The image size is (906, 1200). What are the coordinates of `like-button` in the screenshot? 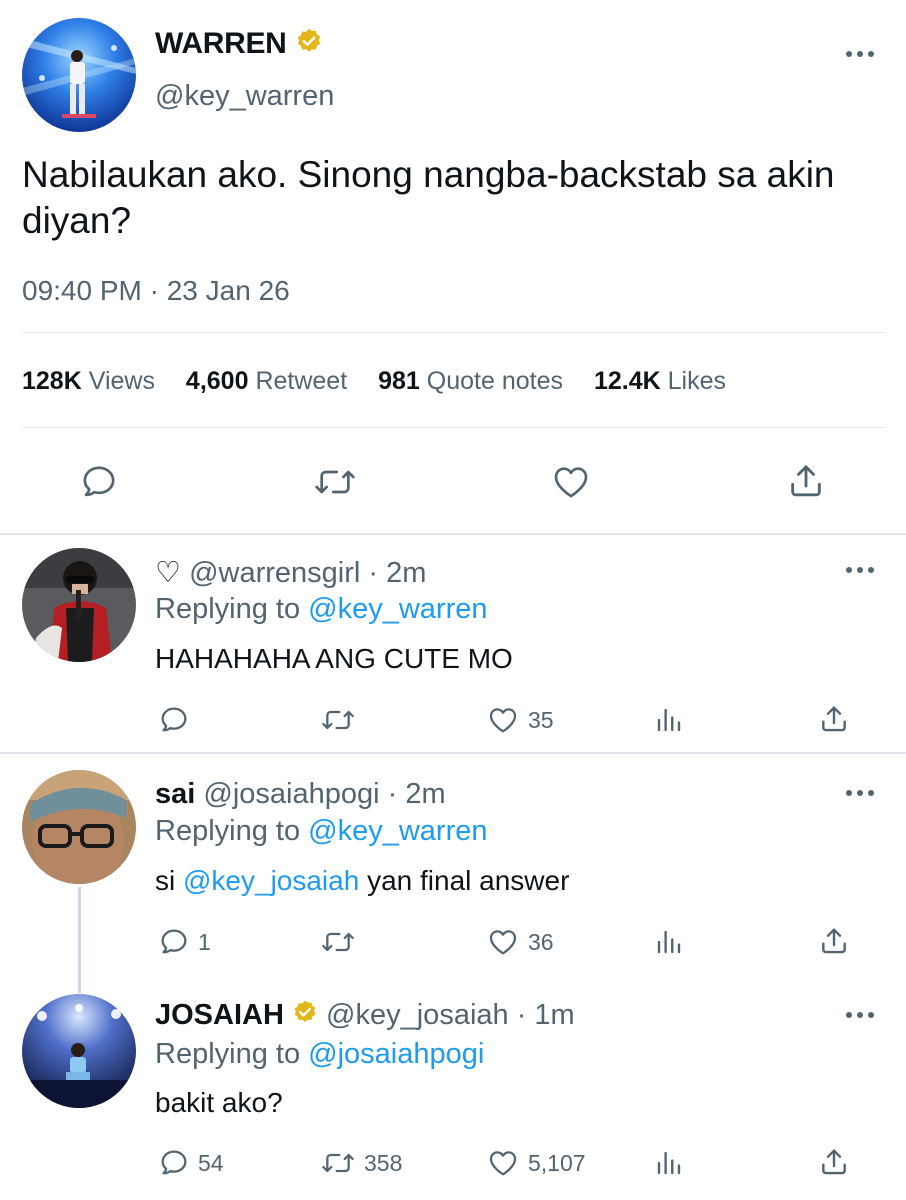 It's located at (571, 482).